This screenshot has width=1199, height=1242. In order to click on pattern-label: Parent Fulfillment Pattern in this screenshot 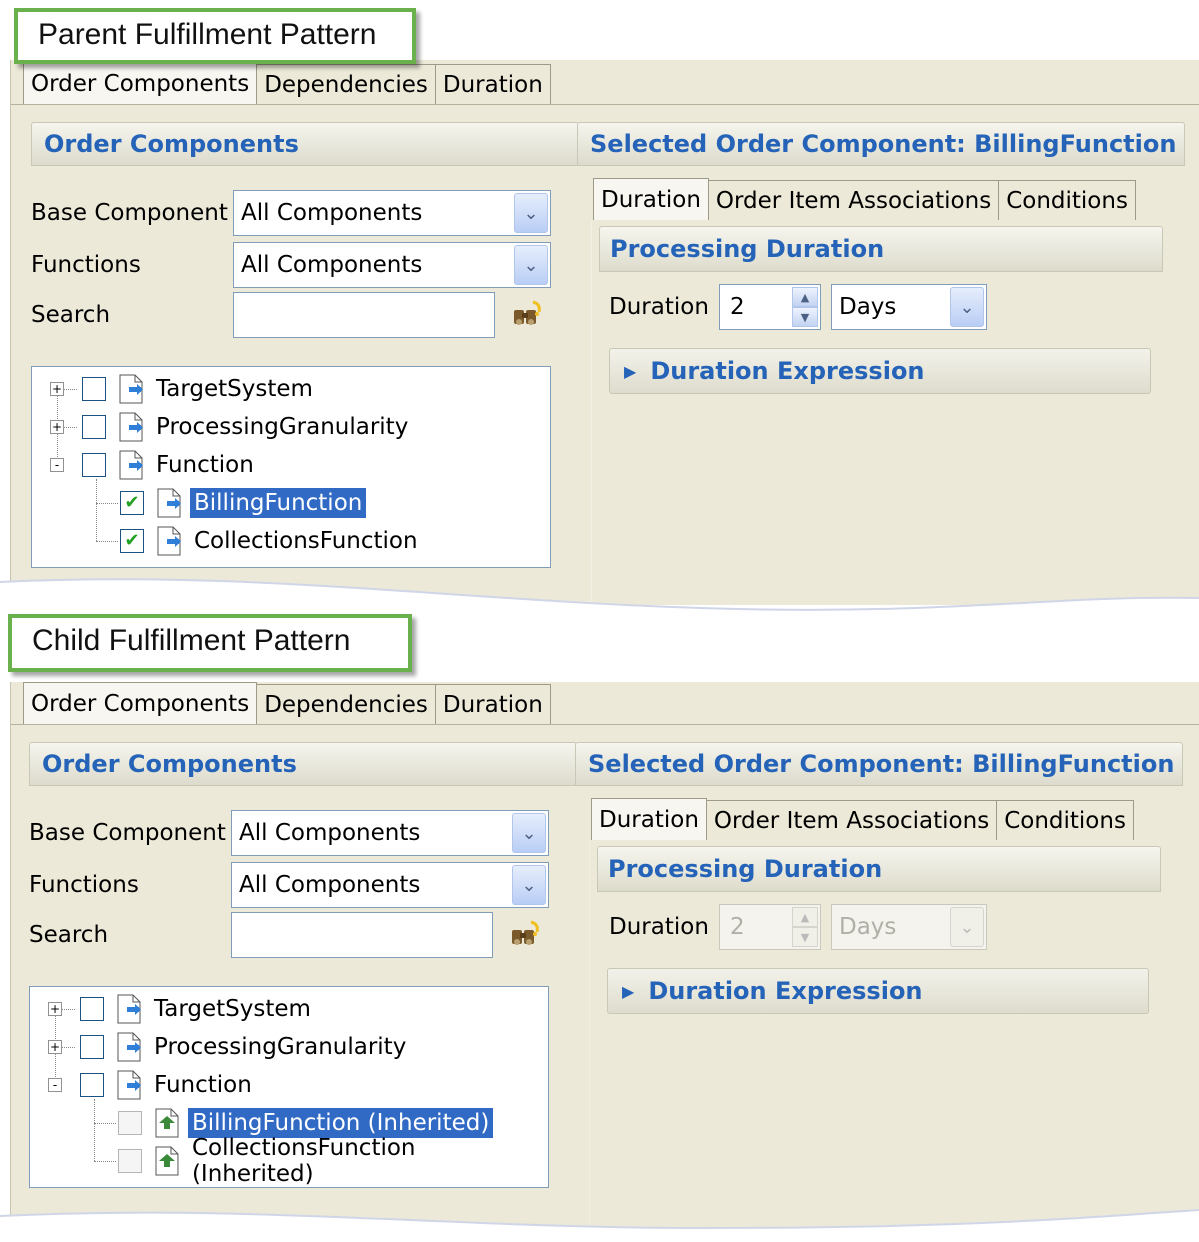, I will do `click(215, 36)`.